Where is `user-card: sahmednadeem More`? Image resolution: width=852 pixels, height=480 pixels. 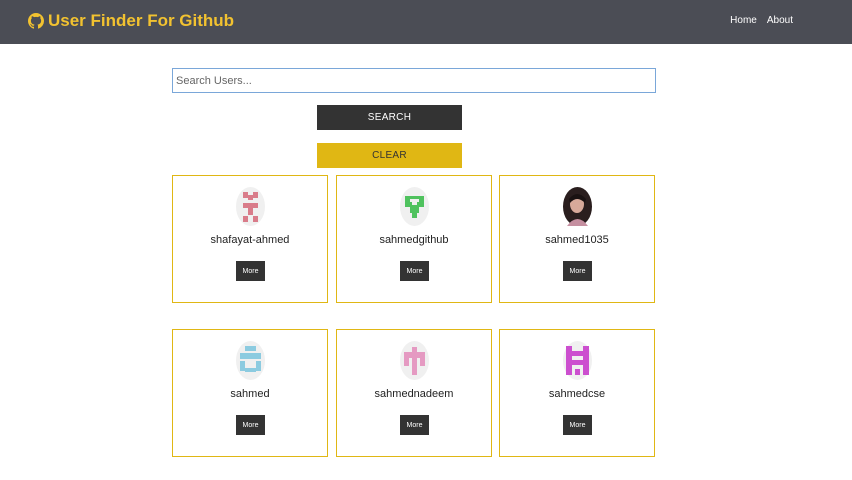
user-card: sahmednadeem More is located at coordinates (414, 393).